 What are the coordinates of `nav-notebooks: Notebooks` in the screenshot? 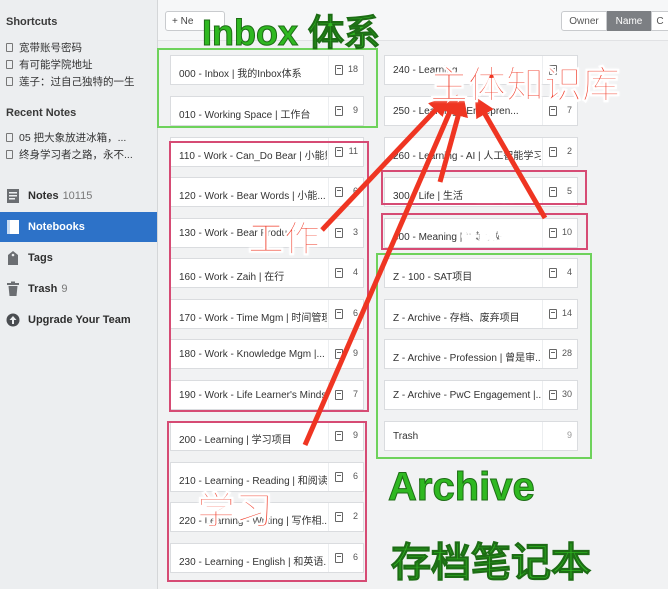 It's located at (78, 227).